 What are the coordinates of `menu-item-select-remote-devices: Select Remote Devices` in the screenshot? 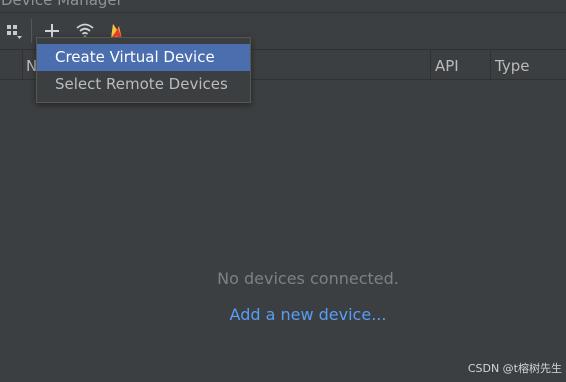 It's located at (143, 84).